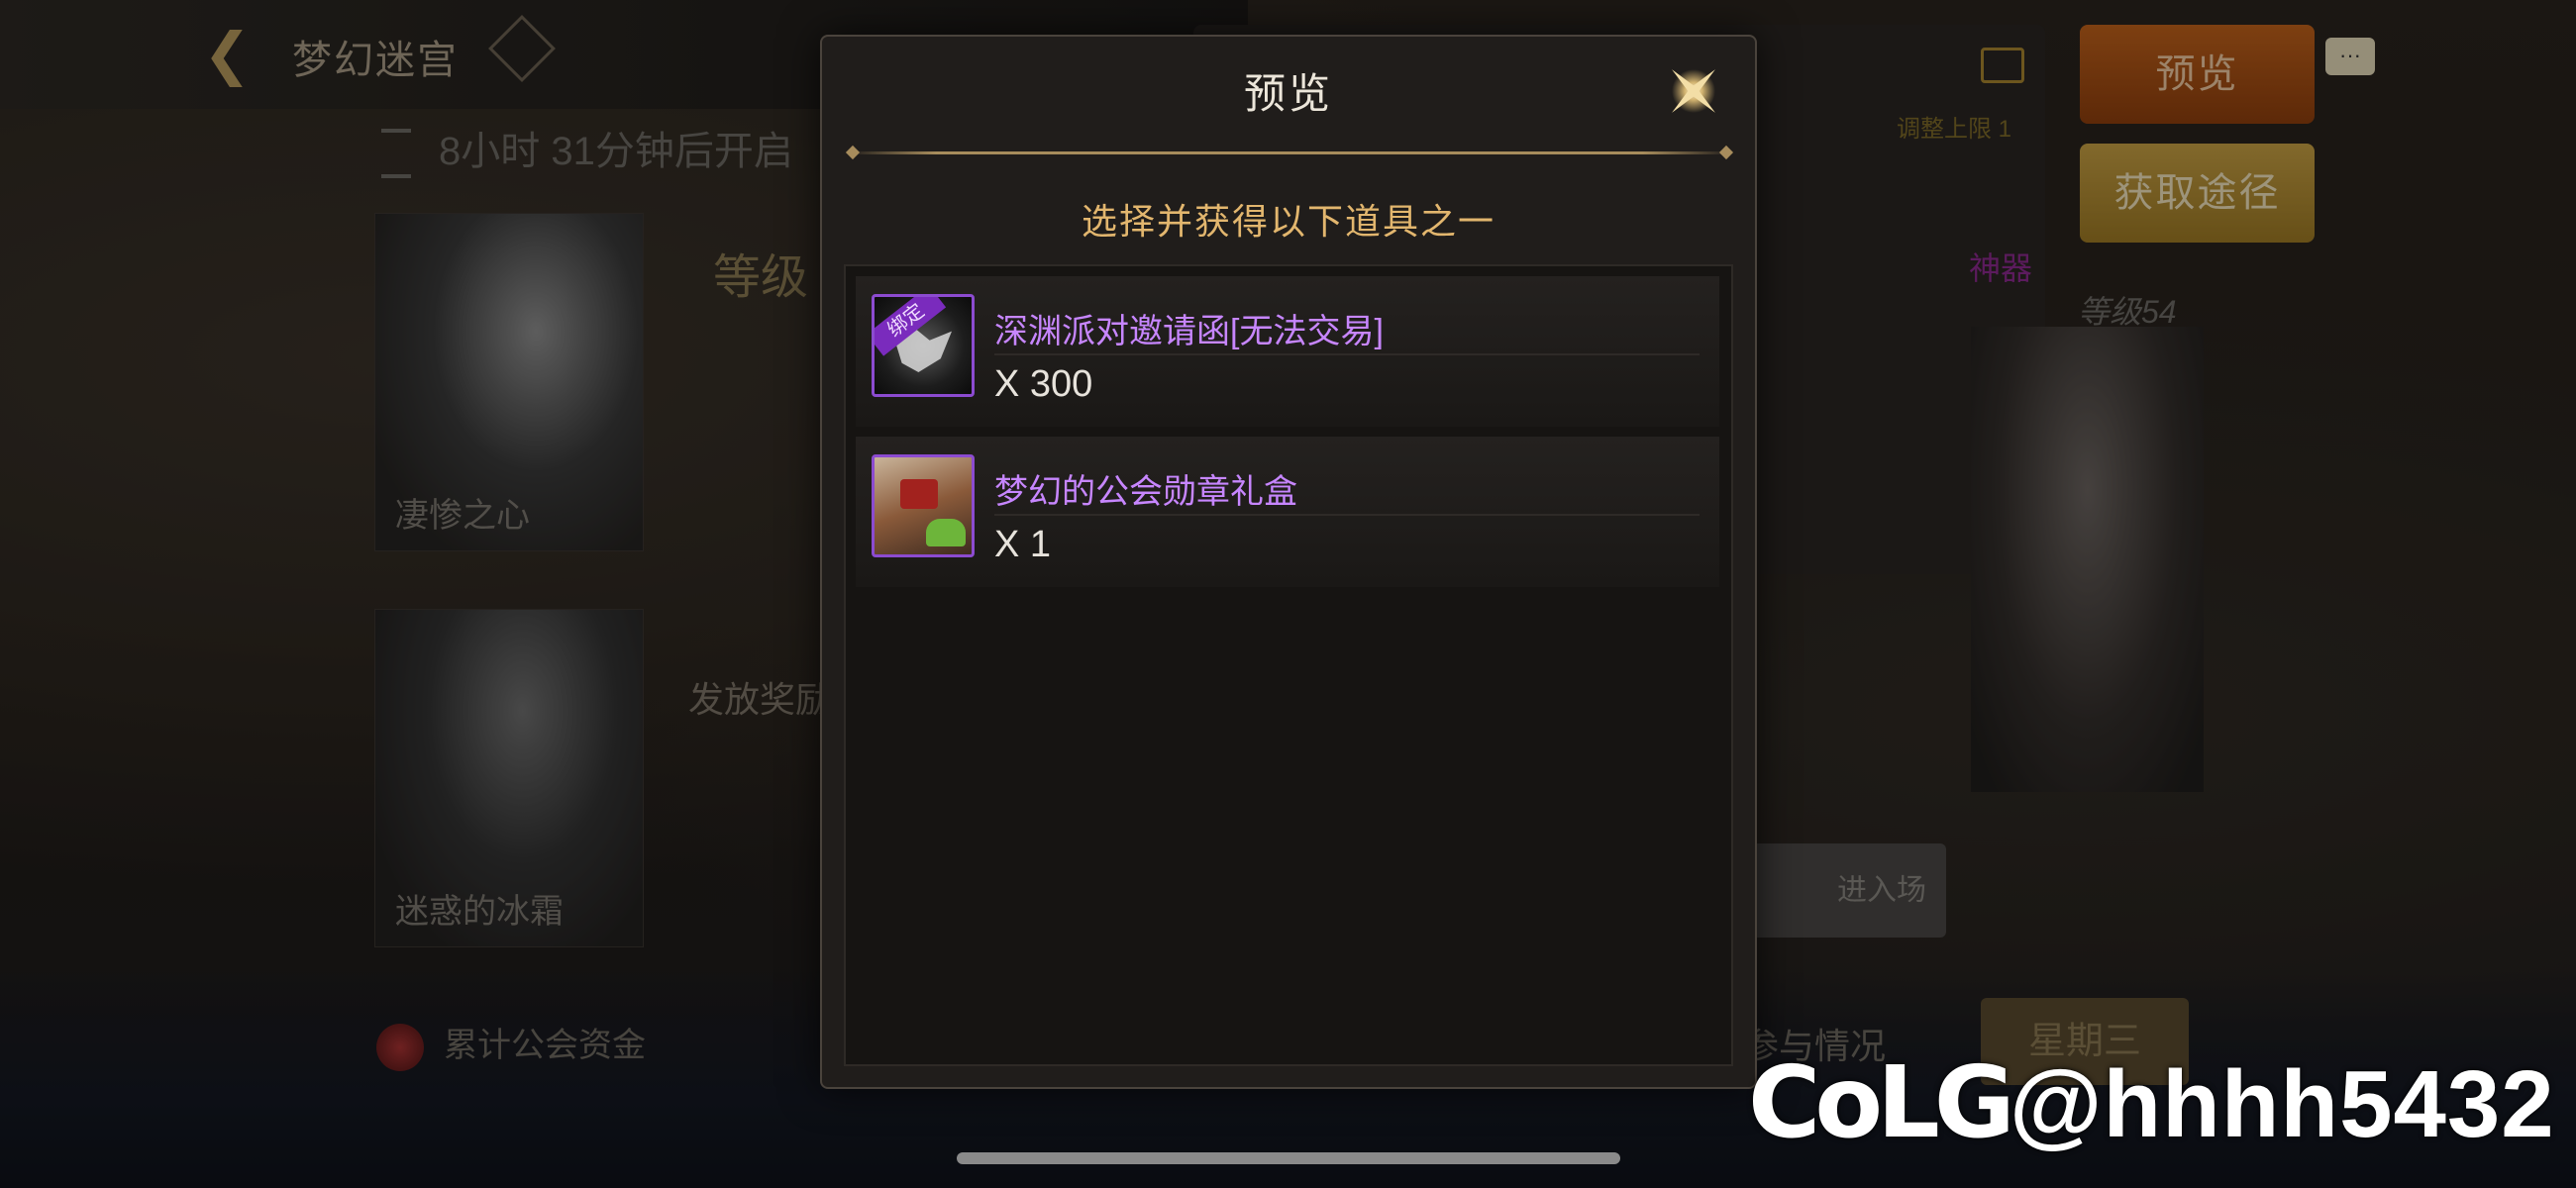 The height and width of the screenshot is (1188, 2576). I want to click on item-quantity: X 1, so click(1023, 544).